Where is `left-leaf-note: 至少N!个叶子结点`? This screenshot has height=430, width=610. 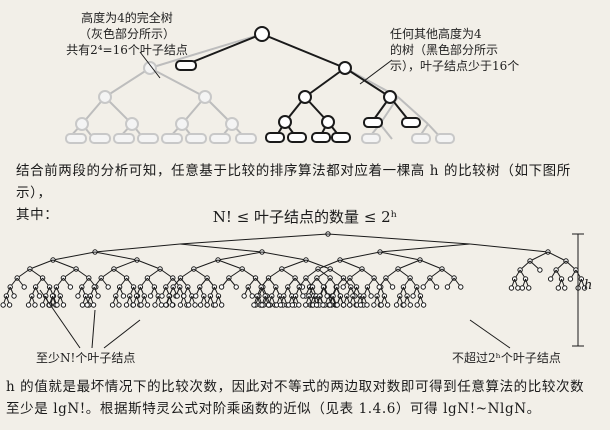
left-leaf-note: 至少N!个叶子结点 is located at coordinates (86, 358).